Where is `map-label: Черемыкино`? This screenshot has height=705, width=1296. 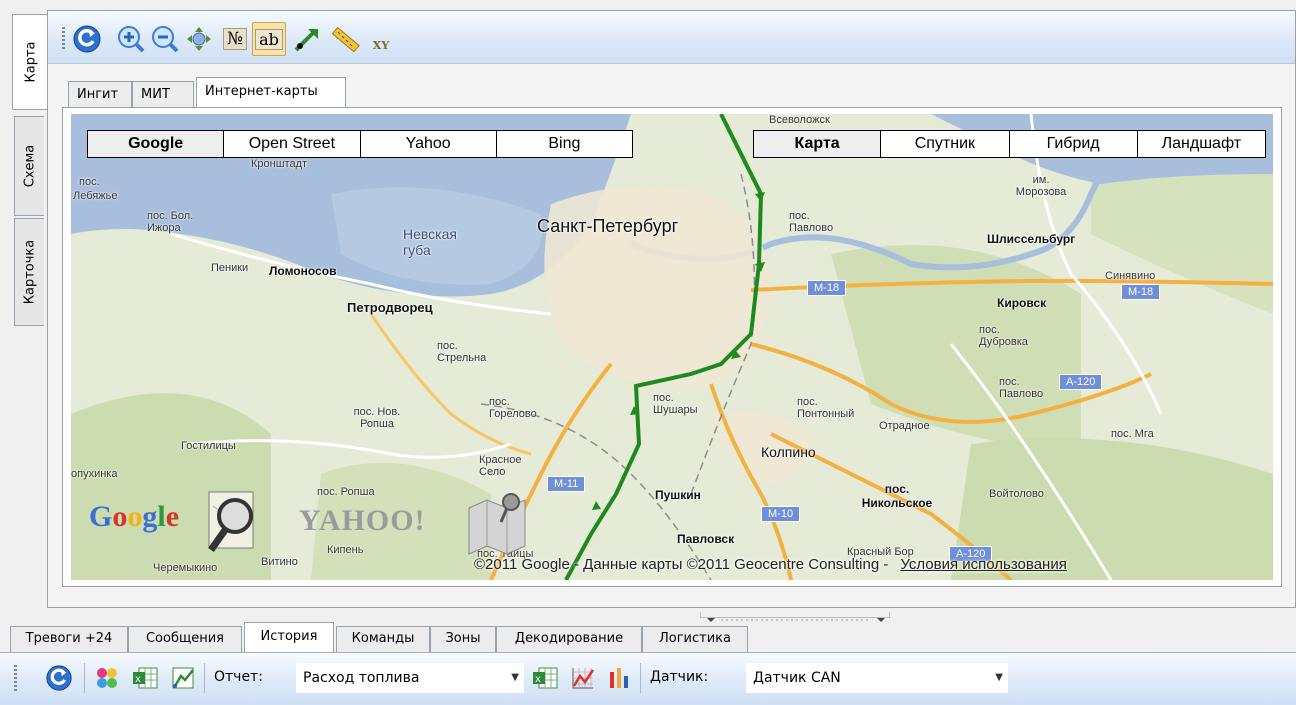
map-label: Черемыкино is located at coordinates (185, 568).